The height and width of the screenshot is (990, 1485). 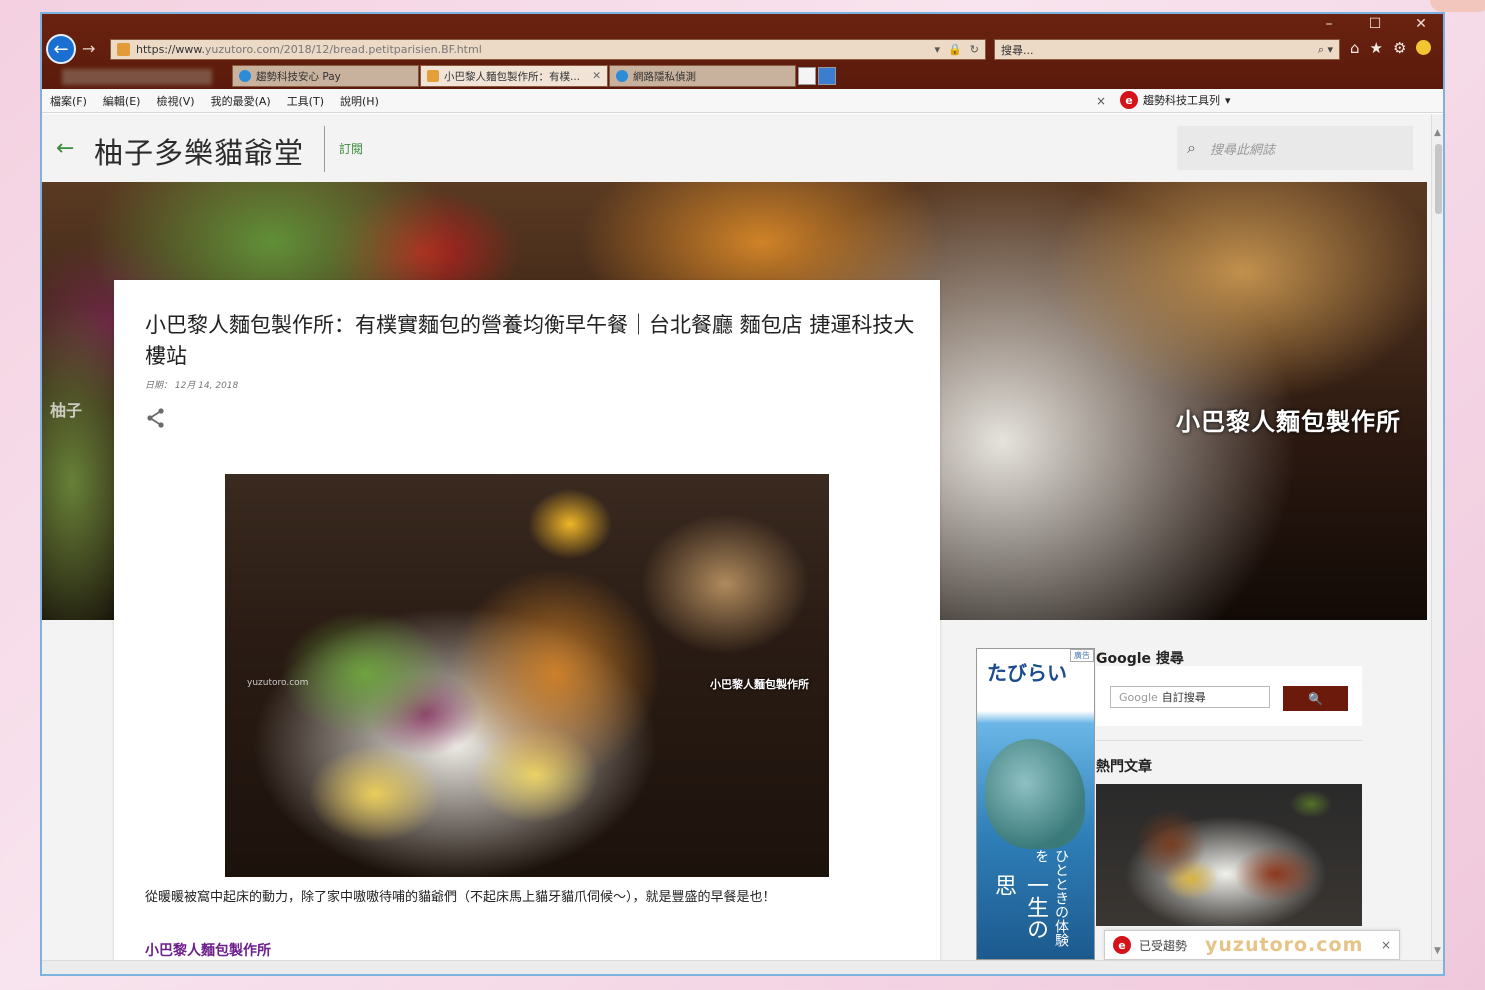 I want to click on background-decoration, so click(x=1457, y=6).